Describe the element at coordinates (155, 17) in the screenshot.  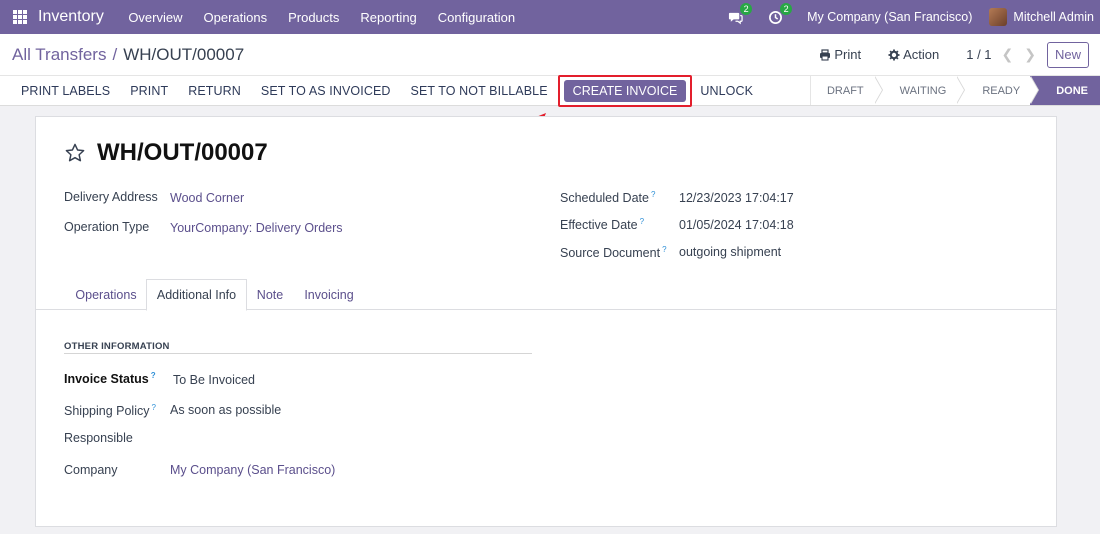
I see `menu-overview: Overview` at that location.